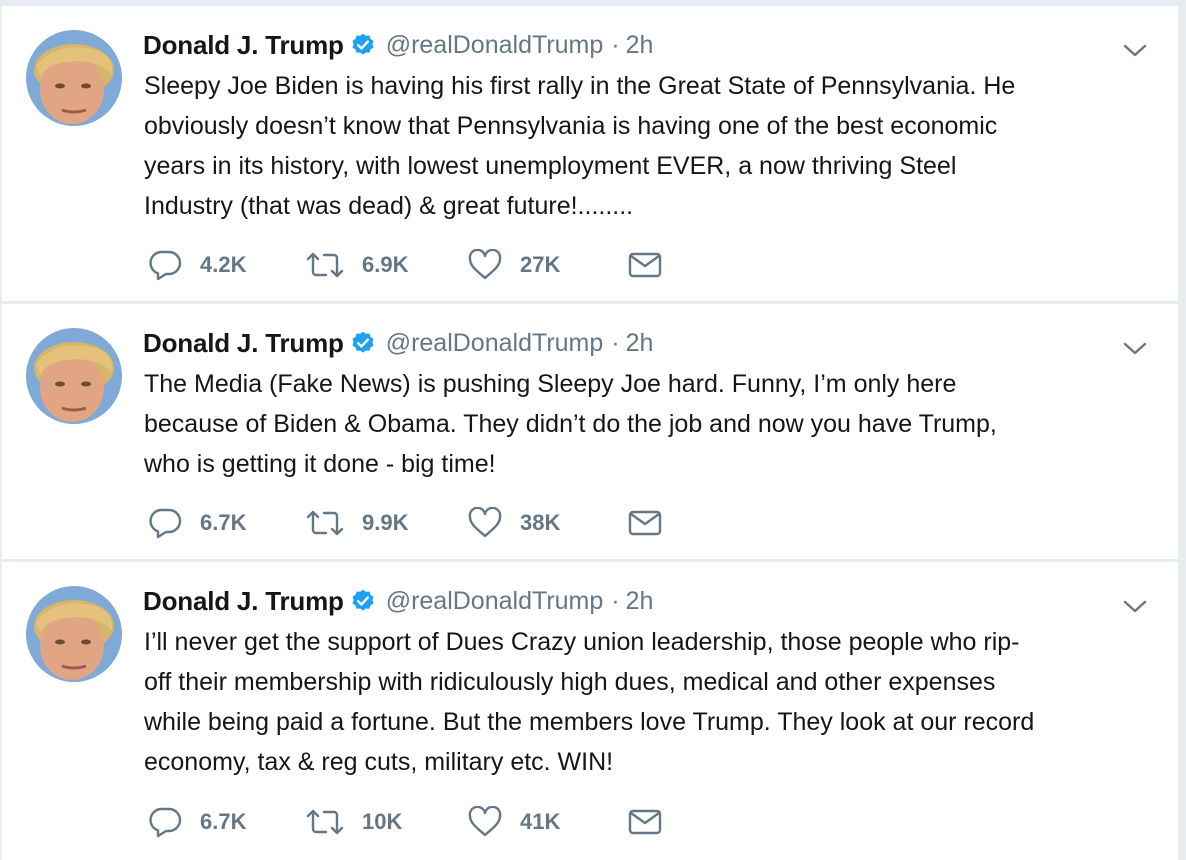  I want to click on like-button: 41K, so click(548, 822).